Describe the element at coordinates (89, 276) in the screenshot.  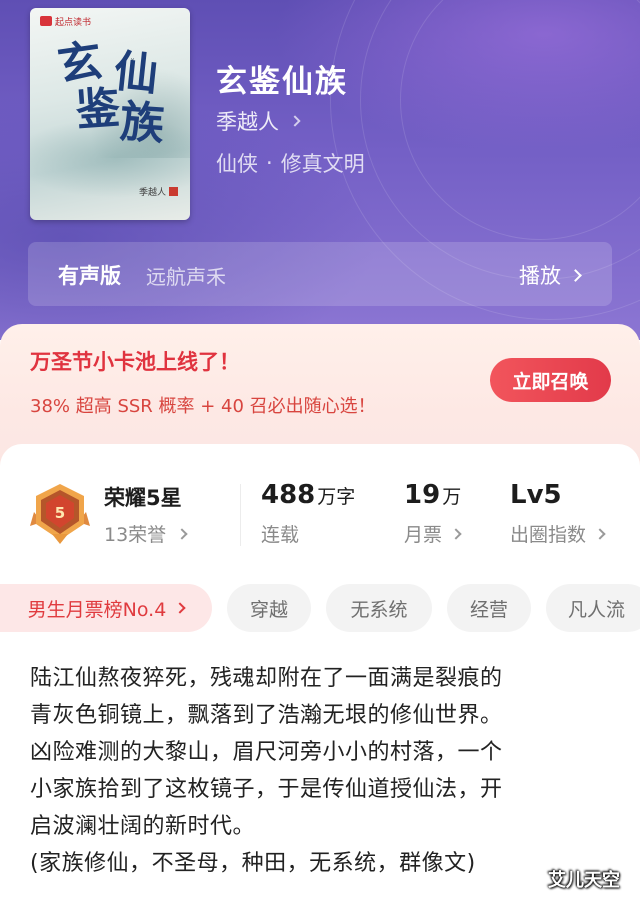
I see `audiobook-label: 有声版` at that location.